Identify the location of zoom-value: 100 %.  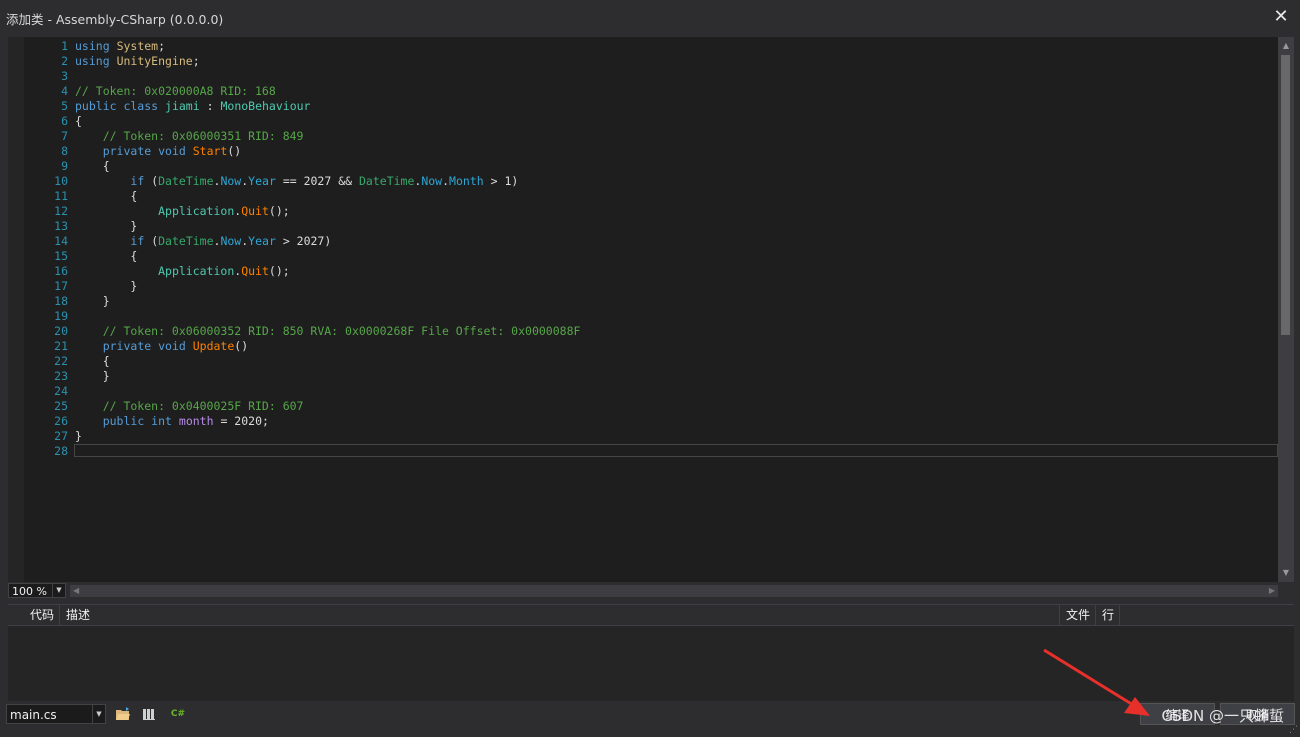
(29, 591).